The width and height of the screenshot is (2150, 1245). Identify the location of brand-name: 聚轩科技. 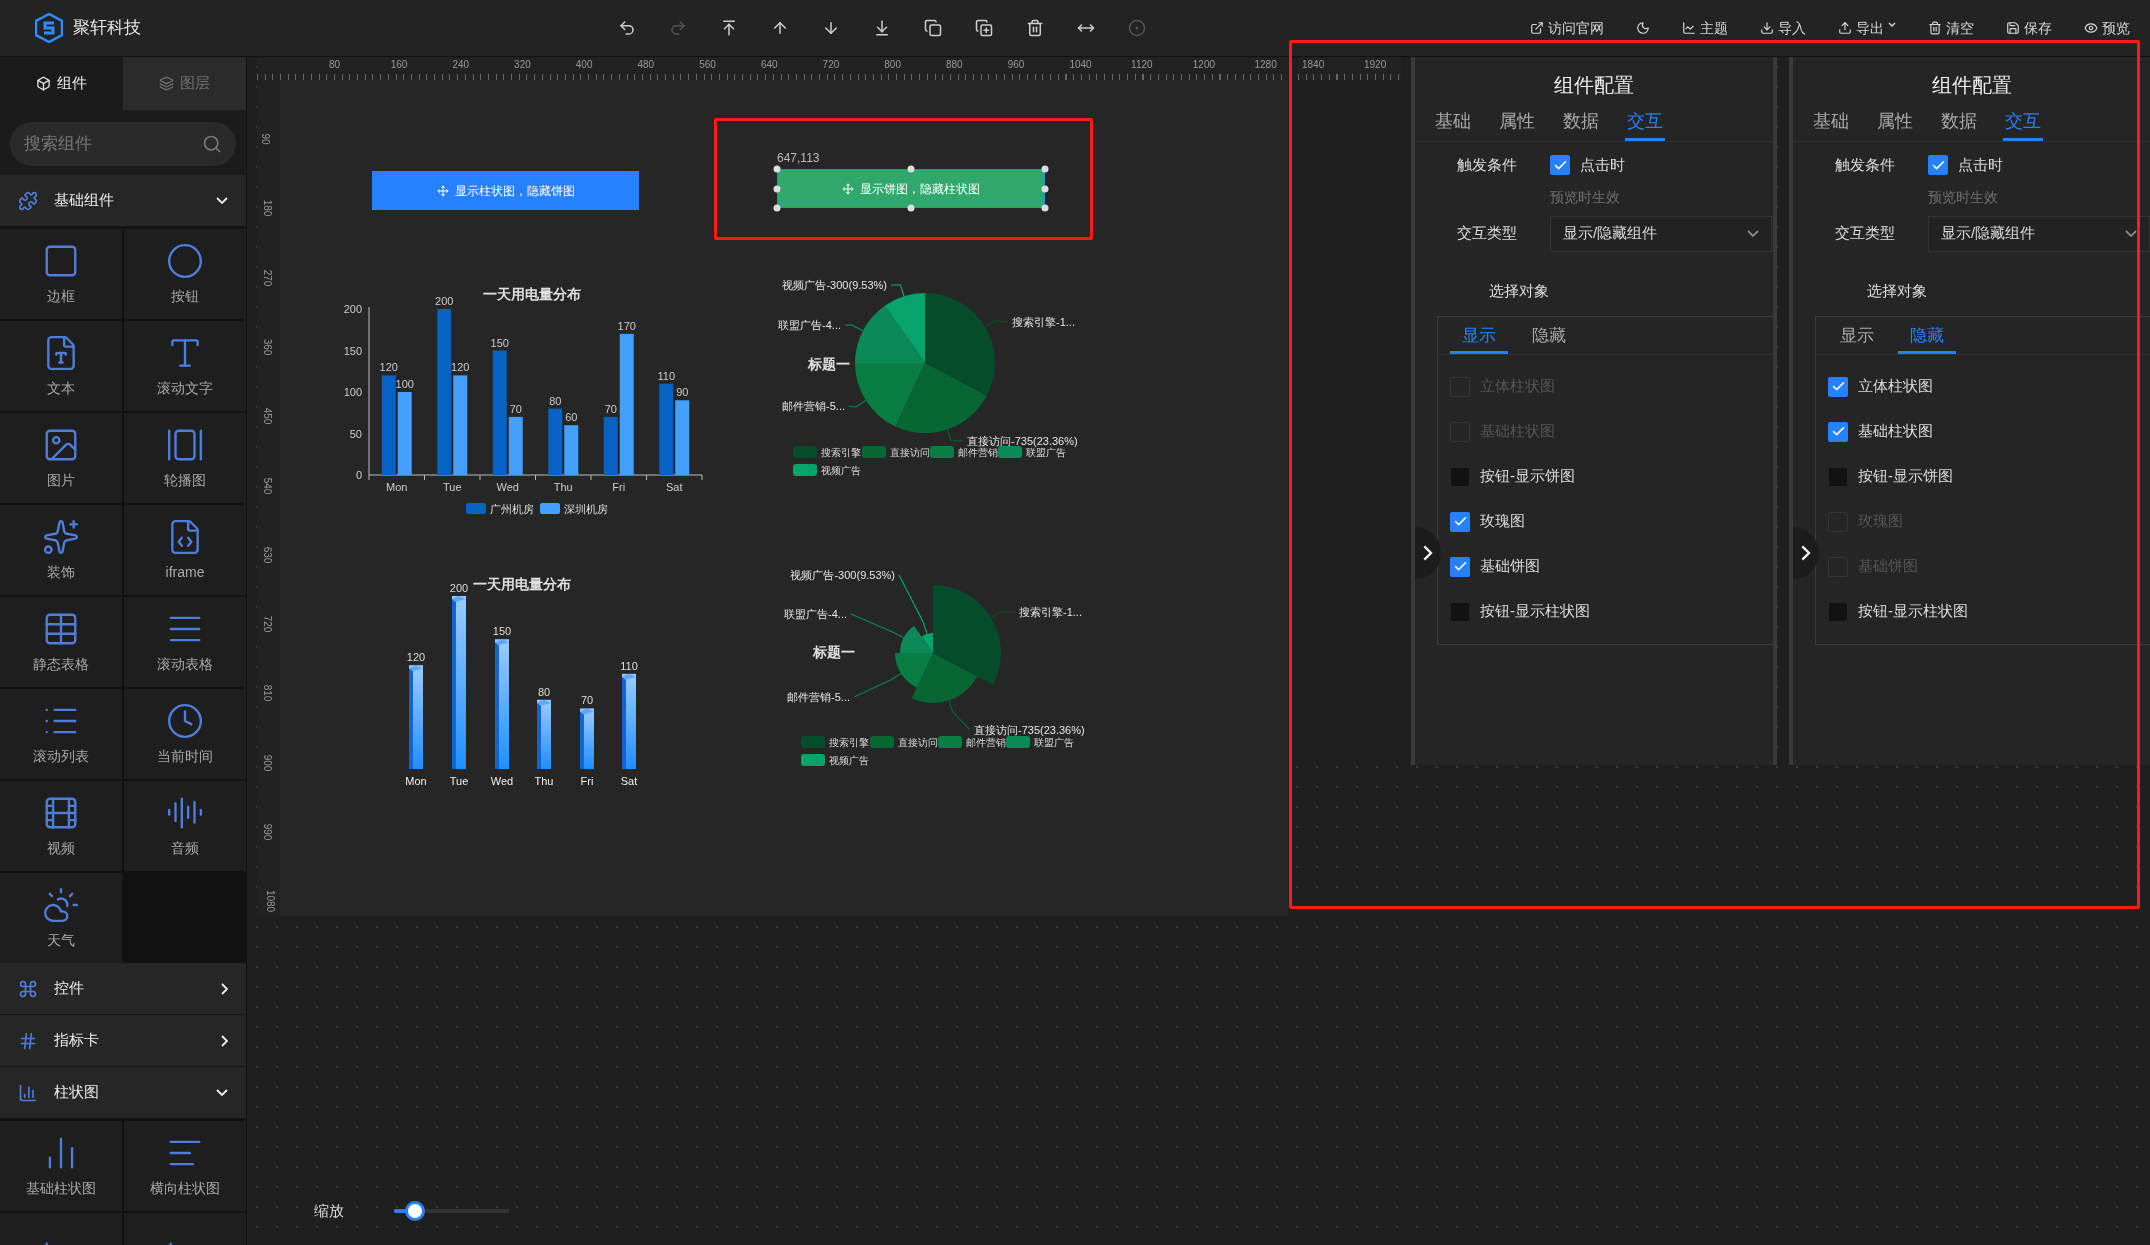
(107, 28).